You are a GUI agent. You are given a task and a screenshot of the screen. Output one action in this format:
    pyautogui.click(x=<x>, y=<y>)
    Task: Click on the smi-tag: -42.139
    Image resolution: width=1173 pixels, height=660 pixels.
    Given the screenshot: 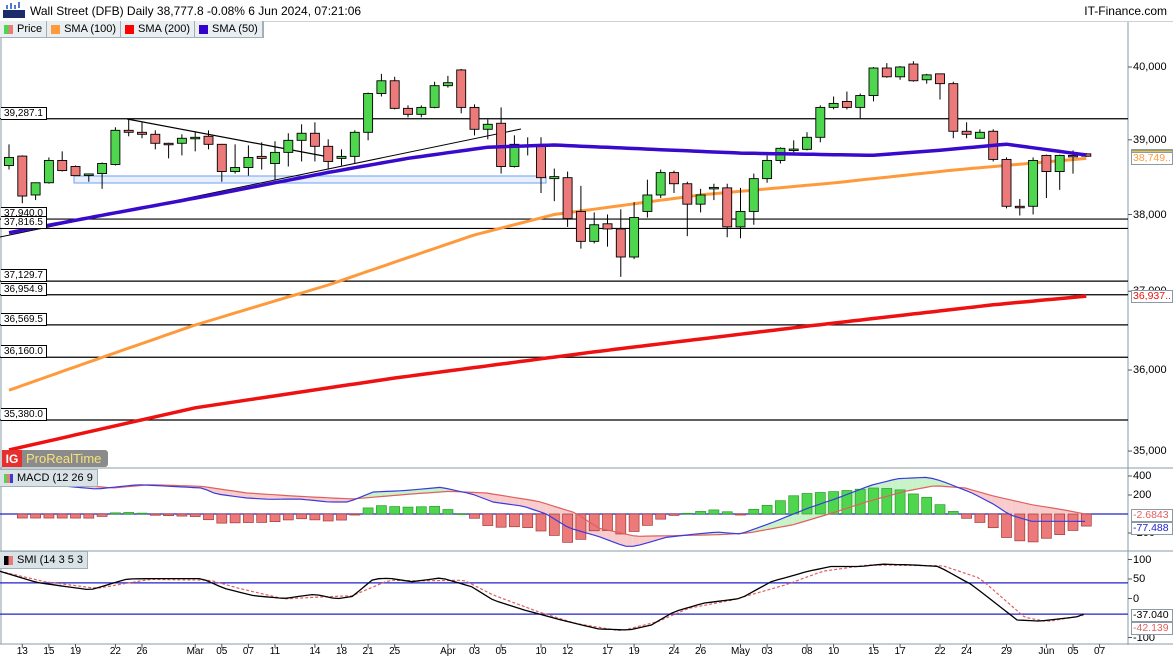 What is the action you would take?
    pyautogui.click(x=1152, y=628)
    